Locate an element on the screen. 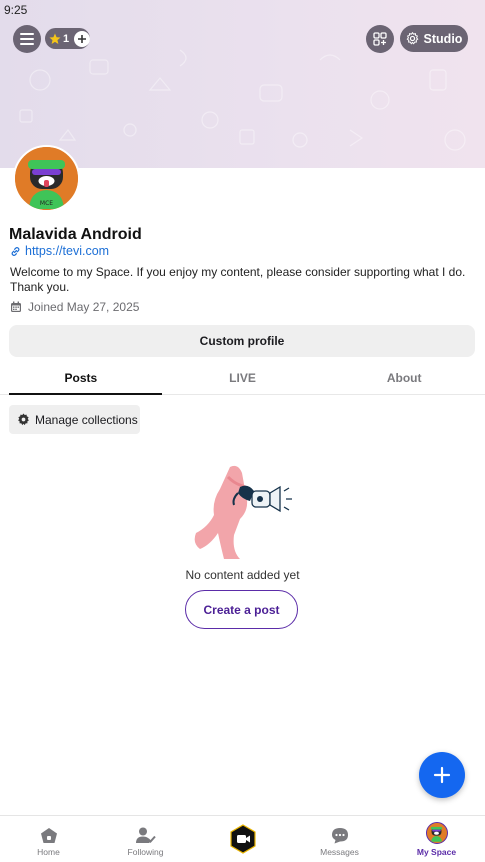  coin-balance-pill: 1 is located at coordinates (67, 38).